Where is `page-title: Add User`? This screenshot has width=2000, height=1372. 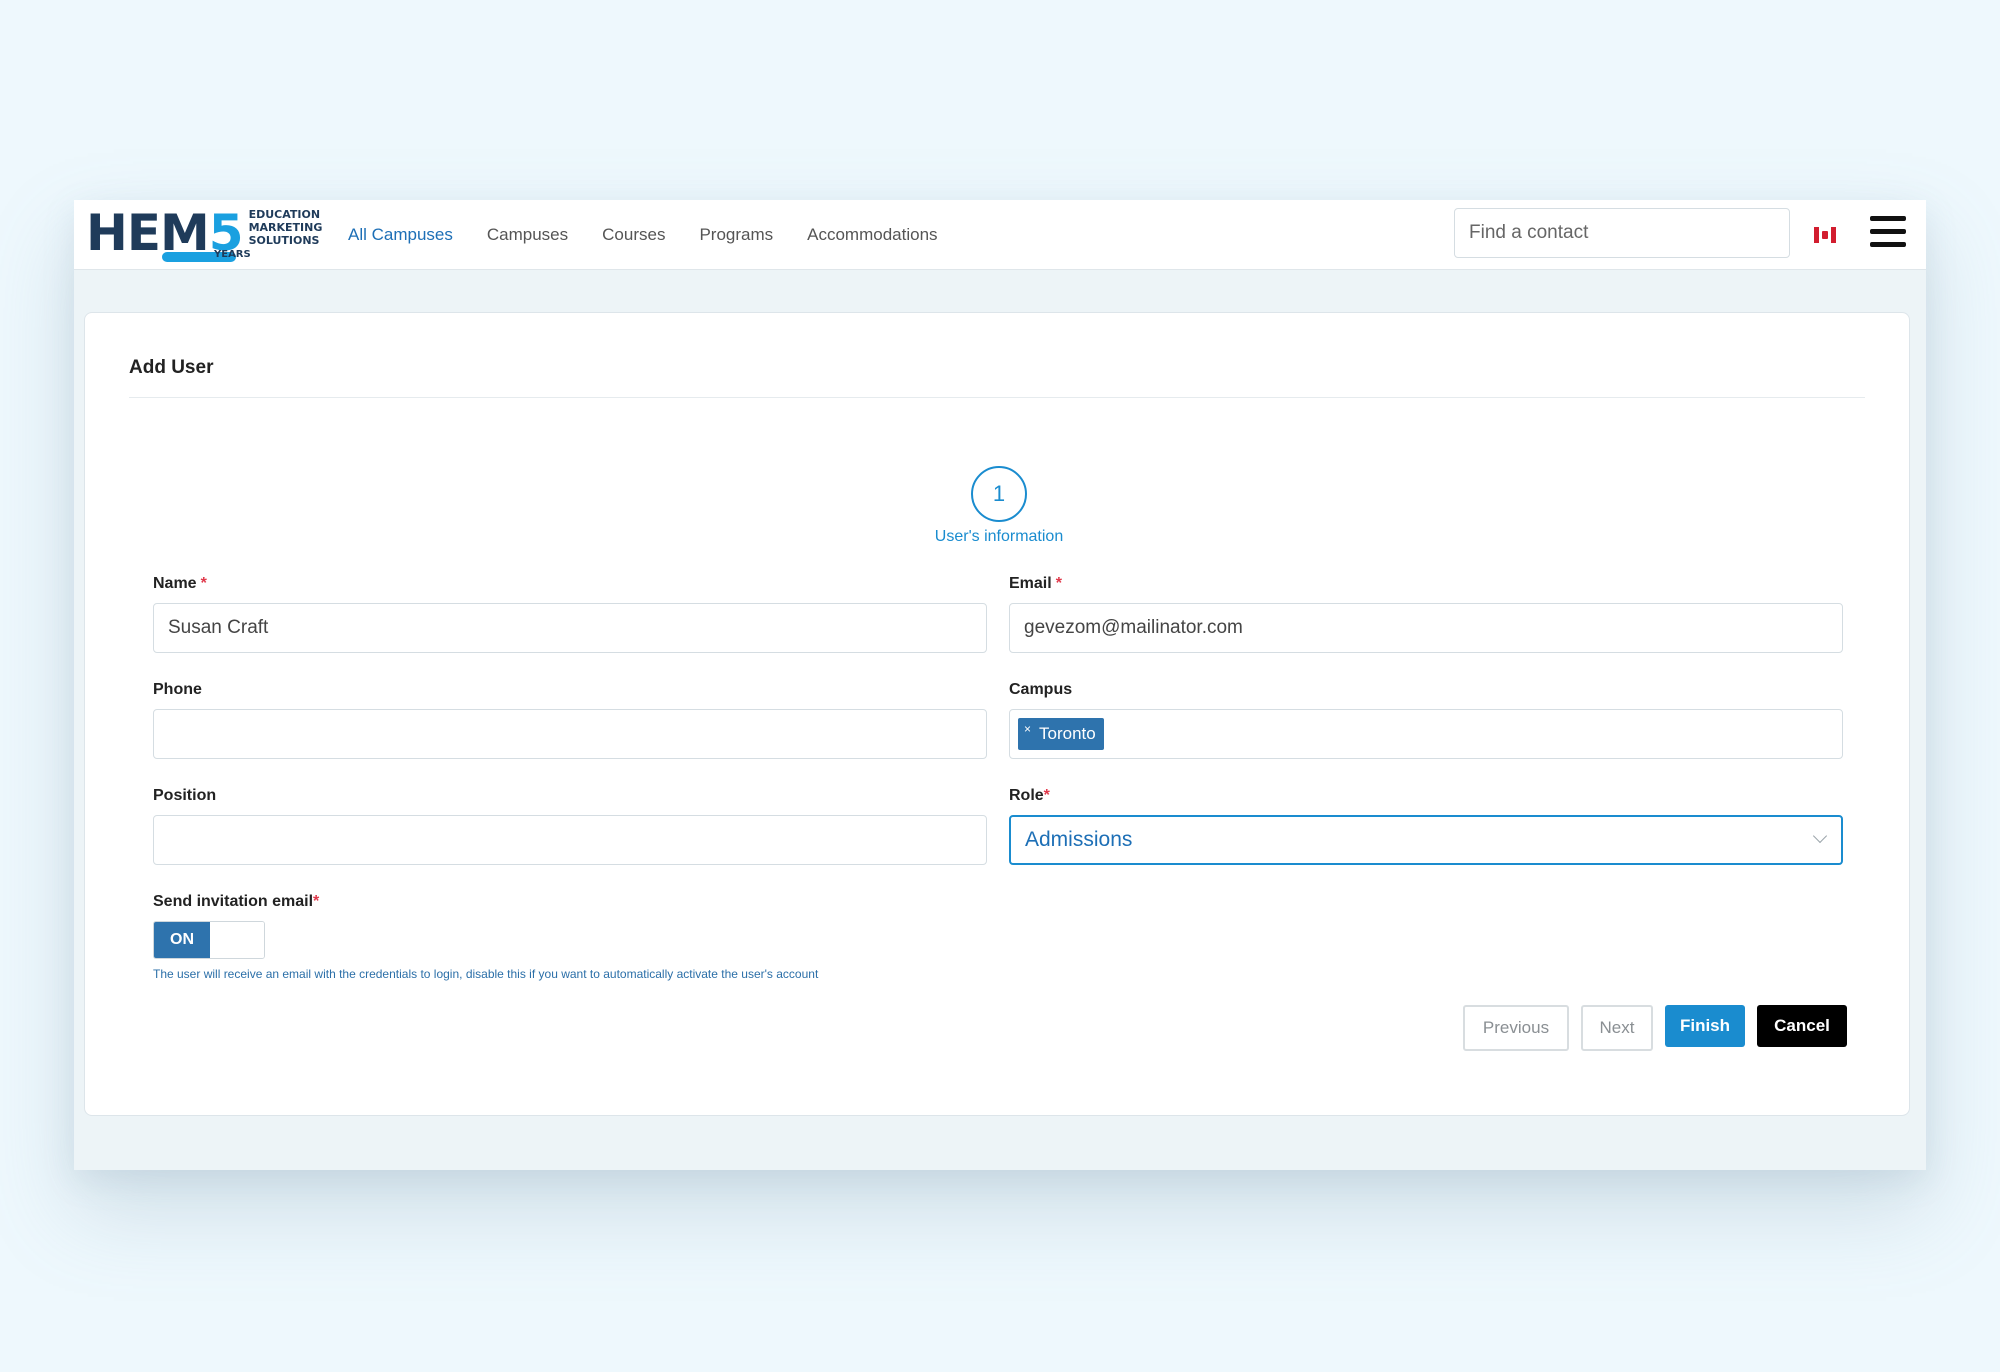
page-title: Add User is located at coordinates (171, 367).